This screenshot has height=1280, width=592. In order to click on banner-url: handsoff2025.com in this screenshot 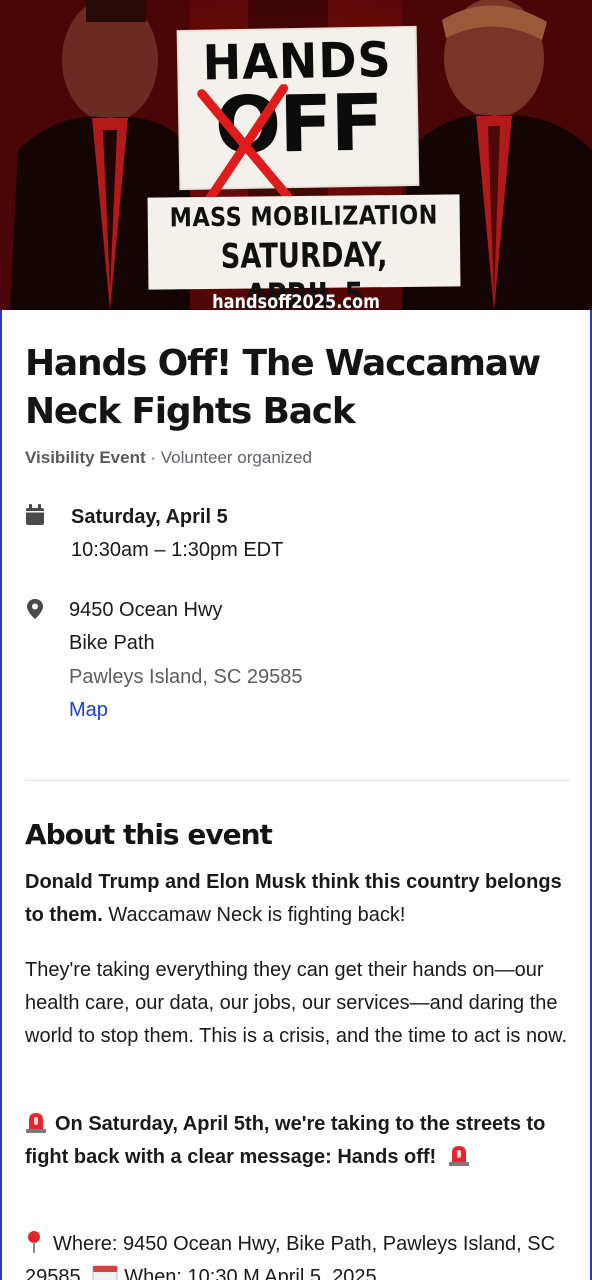, I will do `click(296, 300)`.